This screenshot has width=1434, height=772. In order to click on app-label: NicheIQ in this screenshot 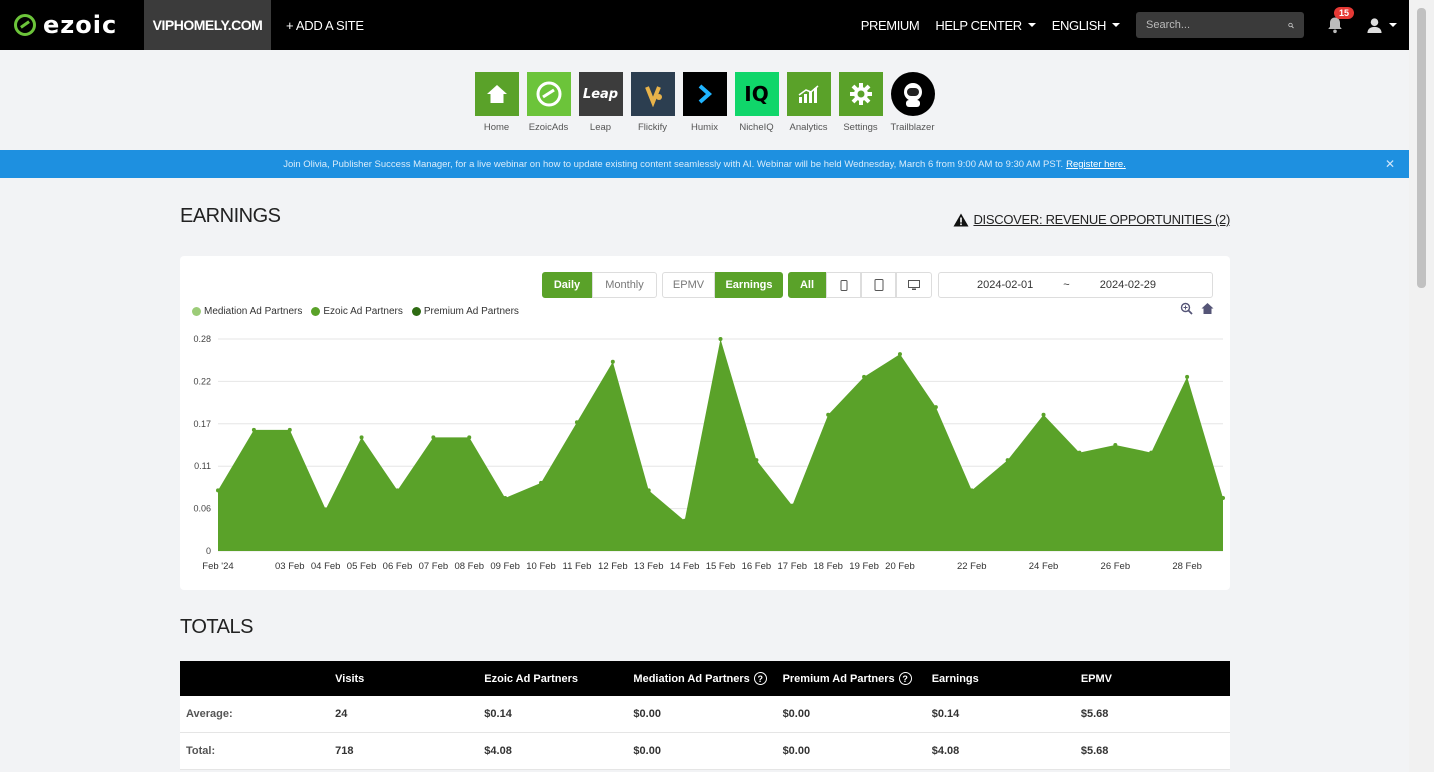, I will do `click(756, 127)`.